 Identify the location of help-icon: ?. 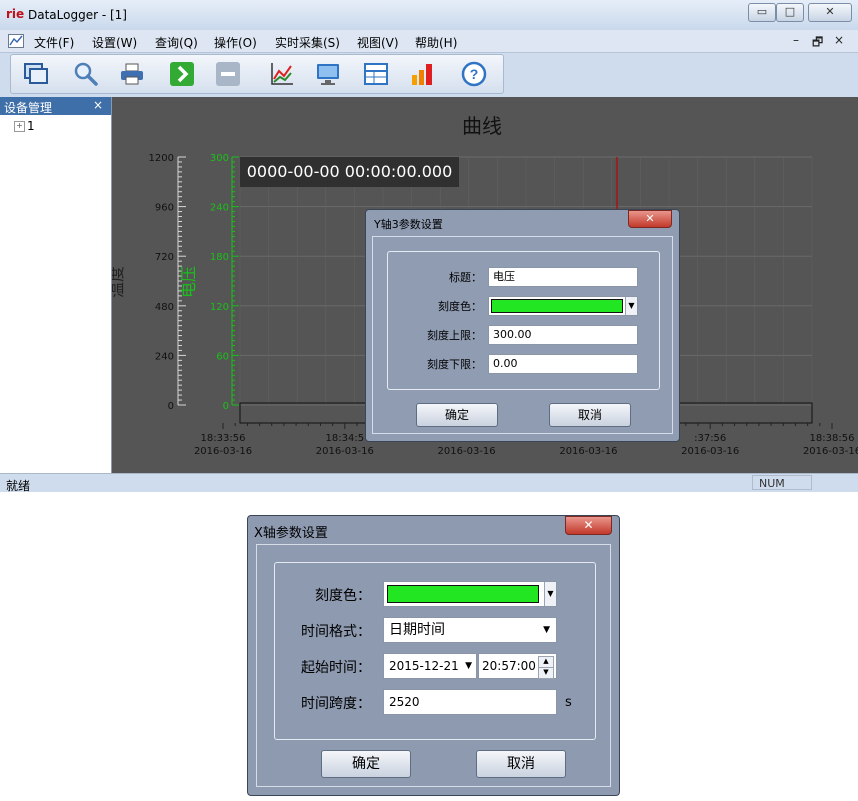
(474, 74).